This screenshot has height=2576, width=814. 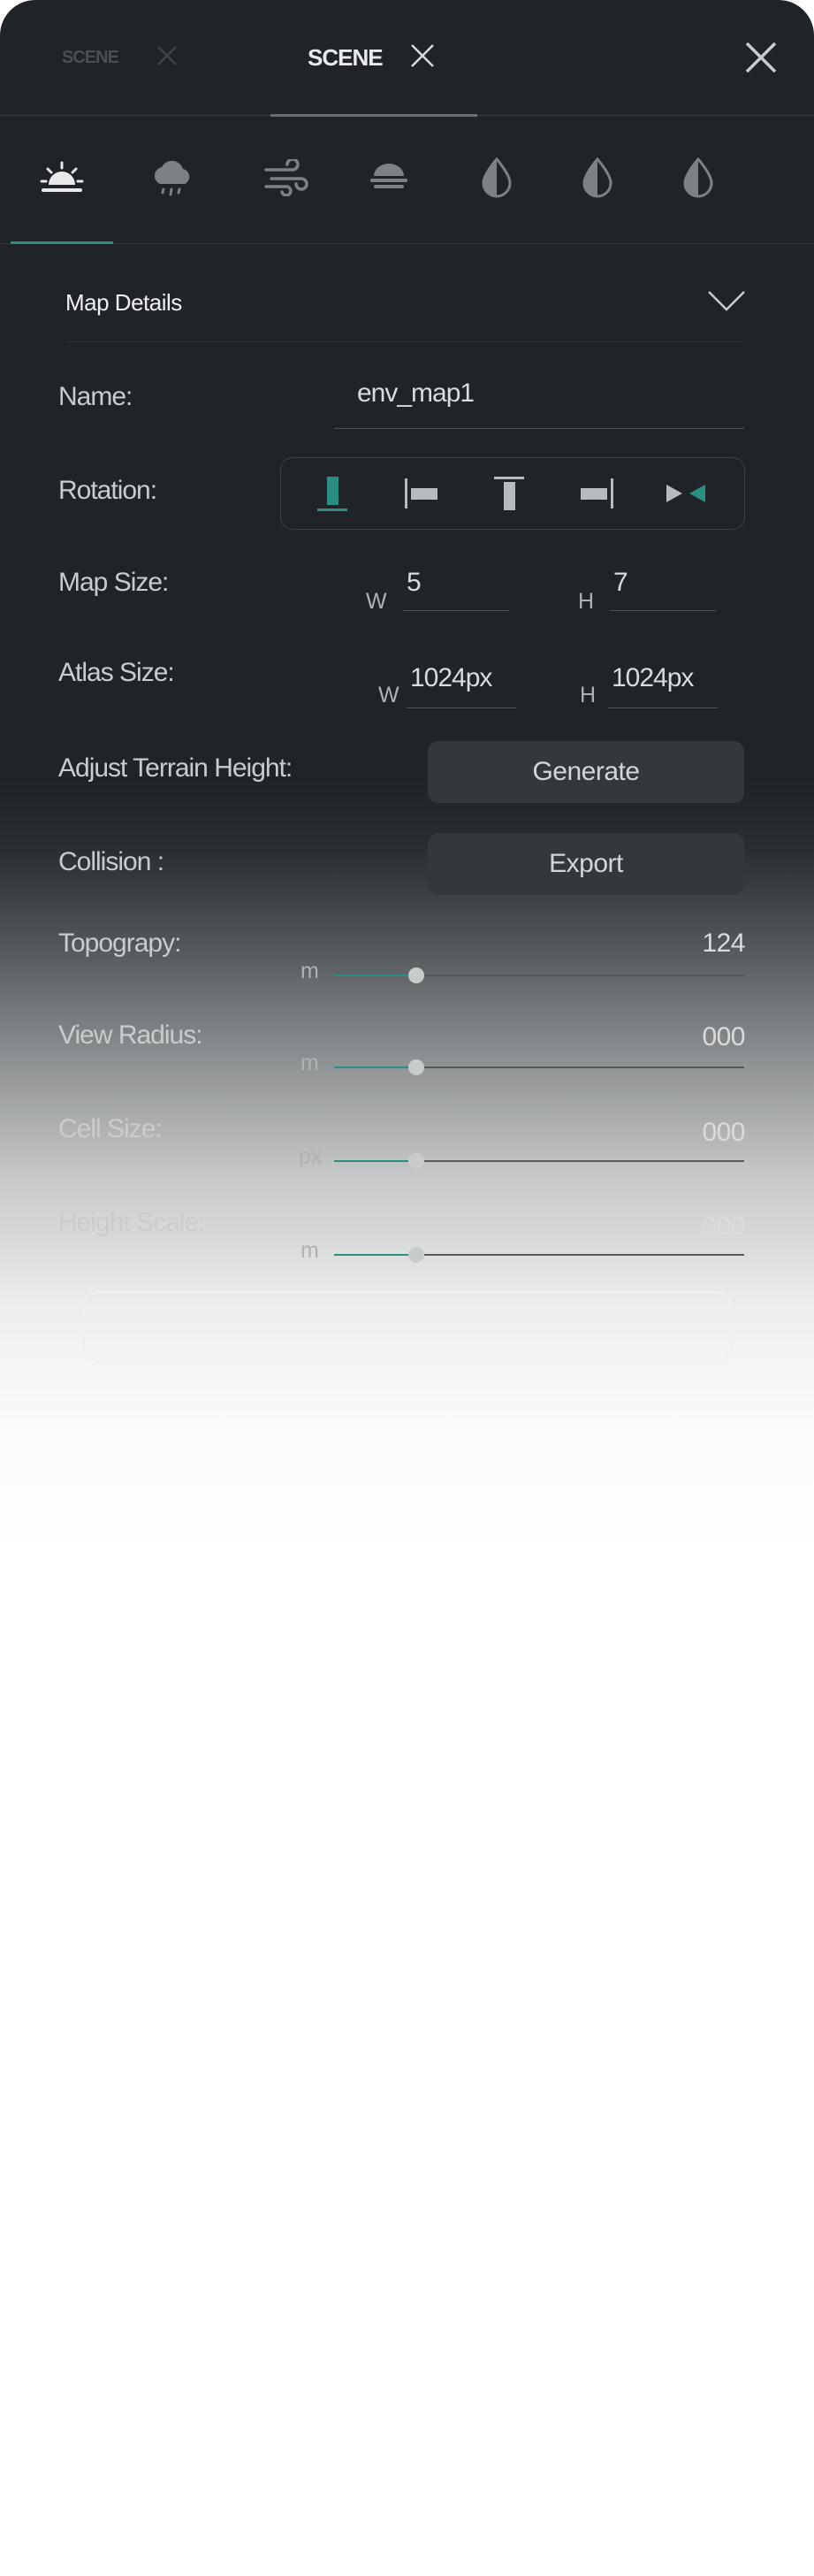 I want to click on map-size-w-input: 5, so click(x=414, y=583).